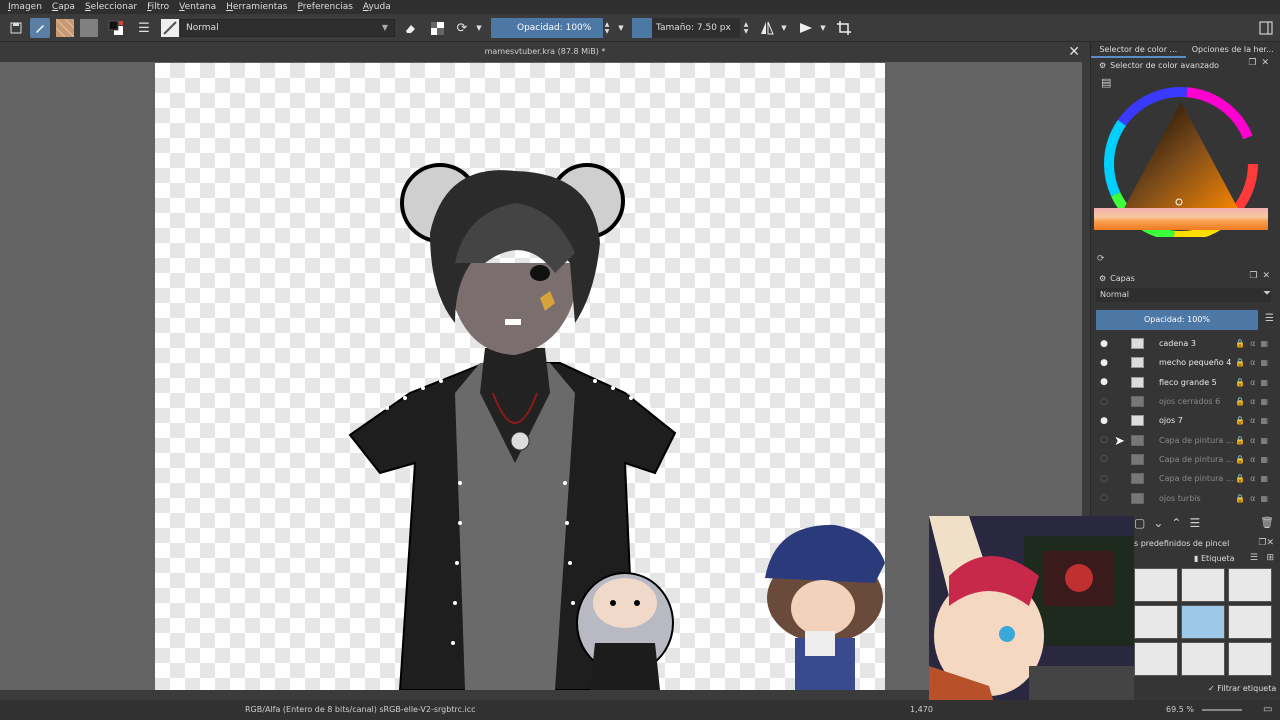 Image resolution: width=1280 pixels, height=720 pixels. Describe the element at coordinates (545, 52) in the screenshot. I see `document-tab: mamesvtuber.kra (87.8 MiB) * ✕` at that location.